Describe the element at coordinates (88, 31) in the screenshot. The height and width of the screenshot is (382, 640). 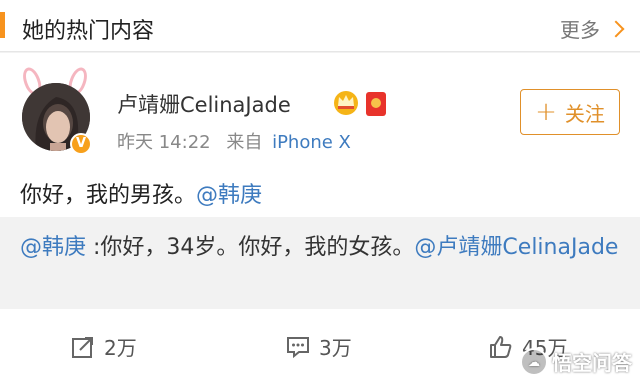
I see `section-title: 她的热门内容` at that location.